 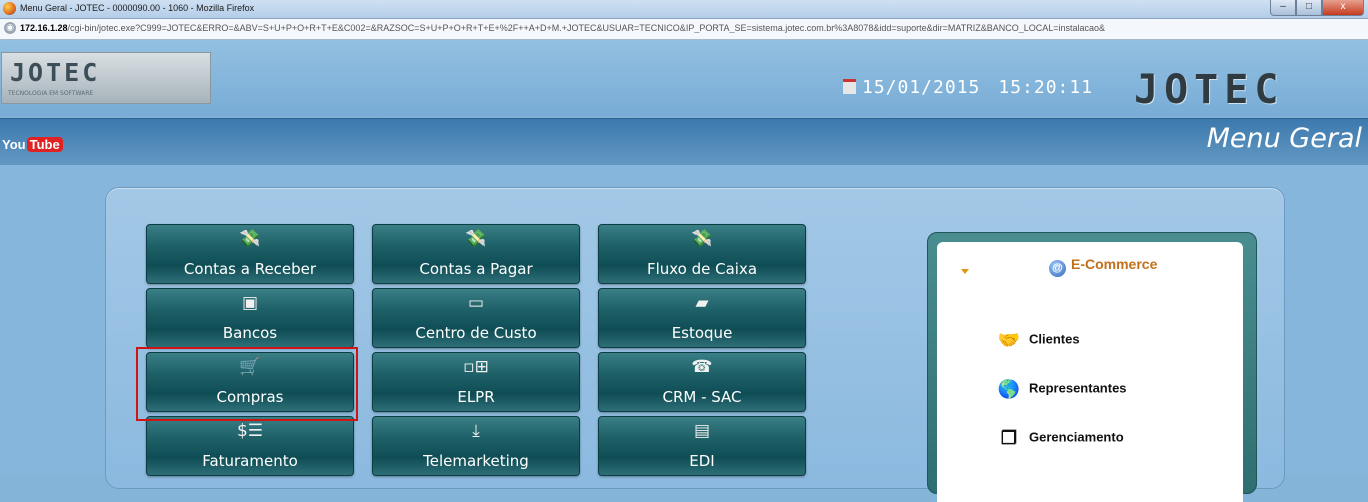 What do you see at coordinates (44, 28) in the screenshot?
I see `url-host: 172.16.1.28` at bounding box center [44, 28].